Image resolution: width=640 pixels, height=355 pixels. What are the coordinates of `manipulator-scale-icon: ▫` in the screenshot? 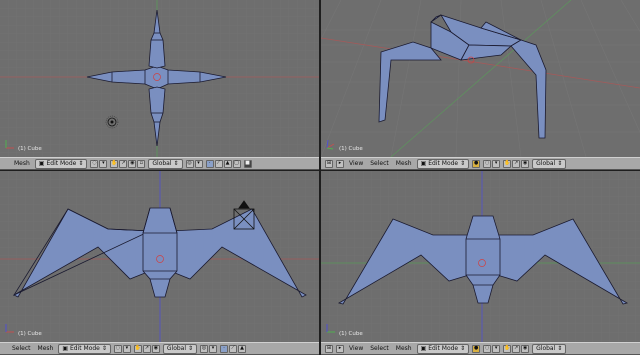 It's located at (141, 163).